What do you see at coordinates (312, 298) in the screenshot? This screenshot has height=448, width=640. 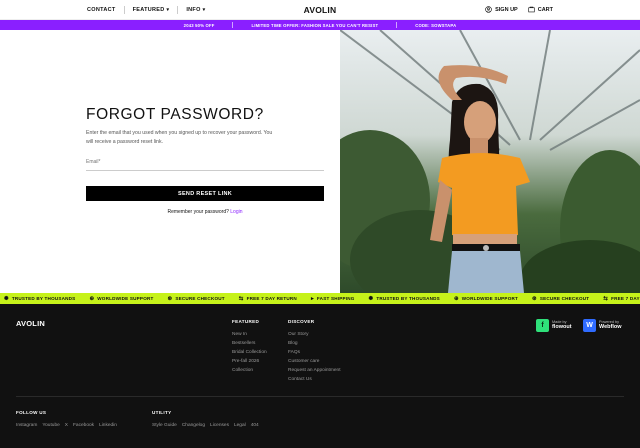 I see `truck-icon: ▸` at bounding box center [312, 298].